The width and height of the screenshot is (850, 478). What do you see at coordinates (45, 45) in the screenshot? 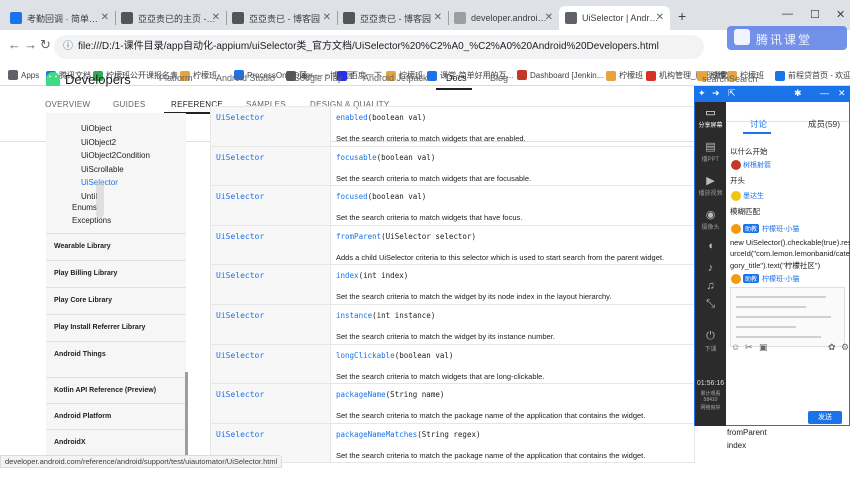
I see `reload-icon: ↻` at bounding box center [45, 45].